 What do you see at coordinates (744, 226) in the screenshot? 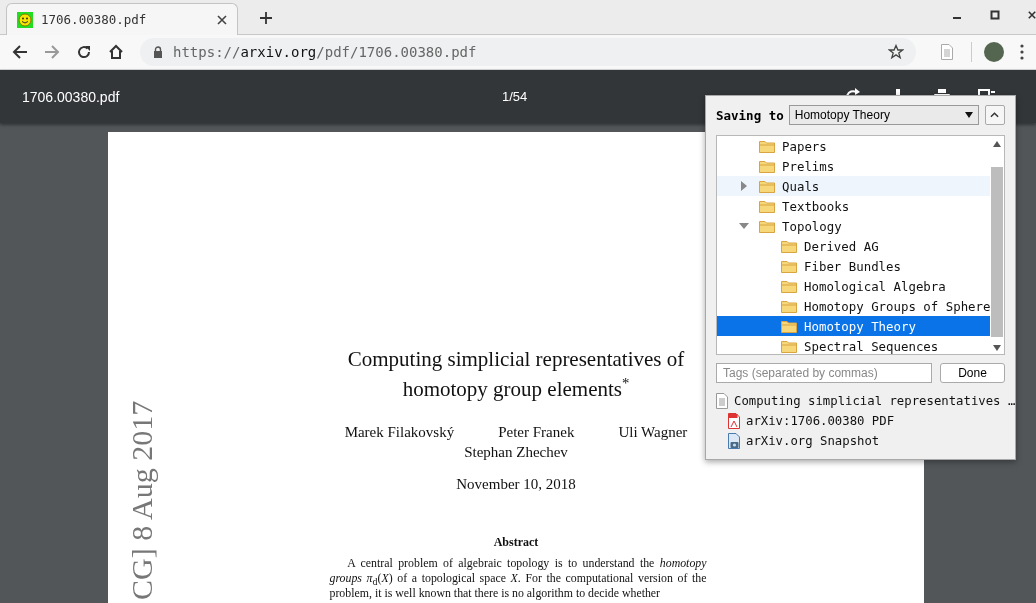
I see `expanded-icon` at bounding box center [744, 226].